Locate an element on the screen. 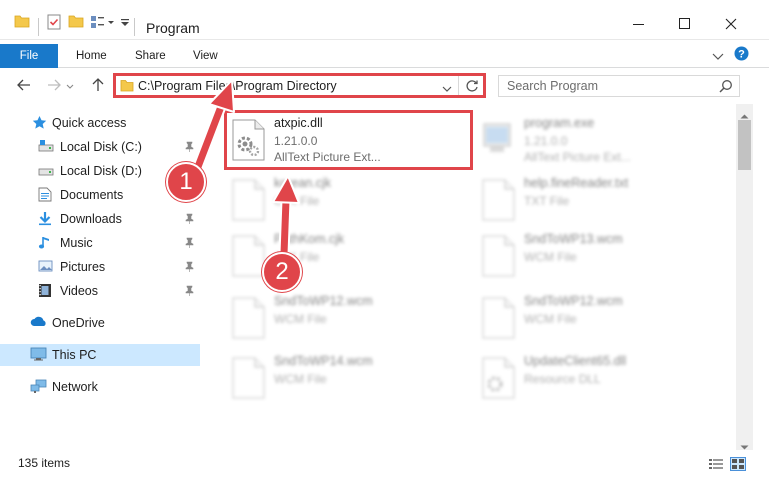  properties-icon is located at coordinates (54, 23).